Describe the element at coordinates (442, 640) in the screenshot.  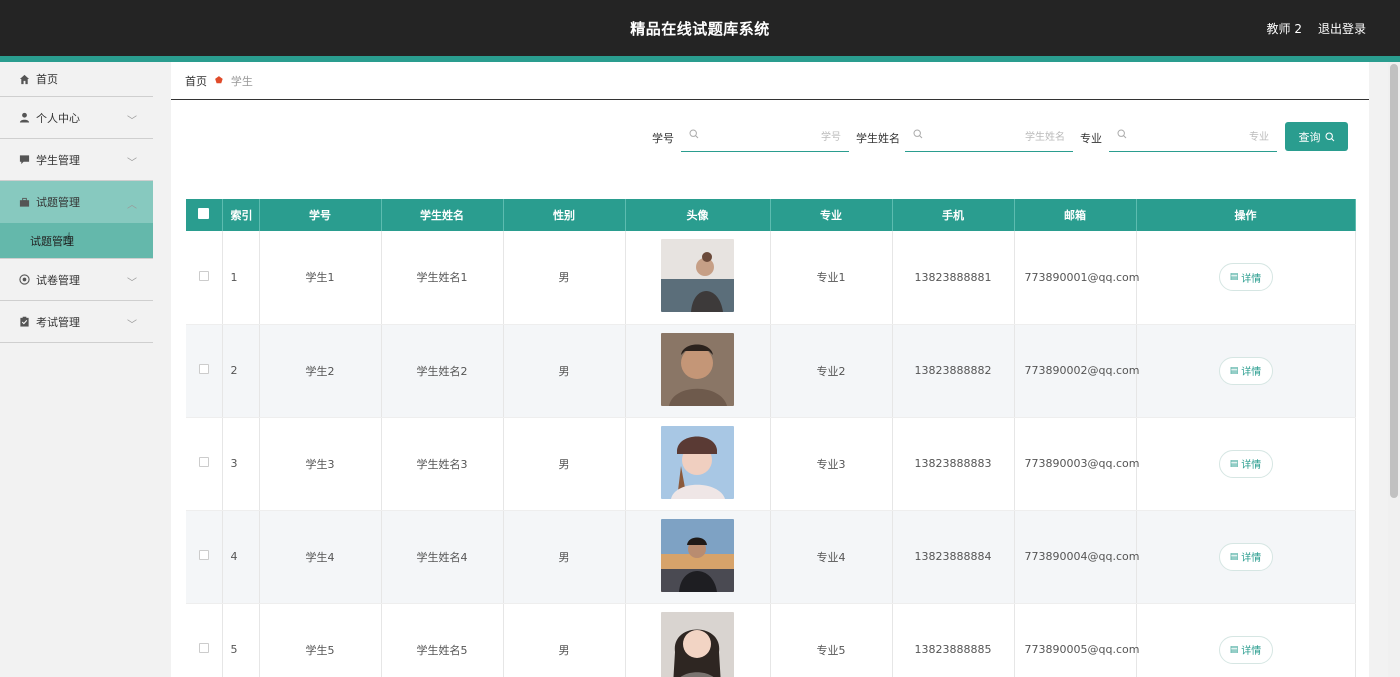
I see `cell-student-name: 学生姓名5` at that location.